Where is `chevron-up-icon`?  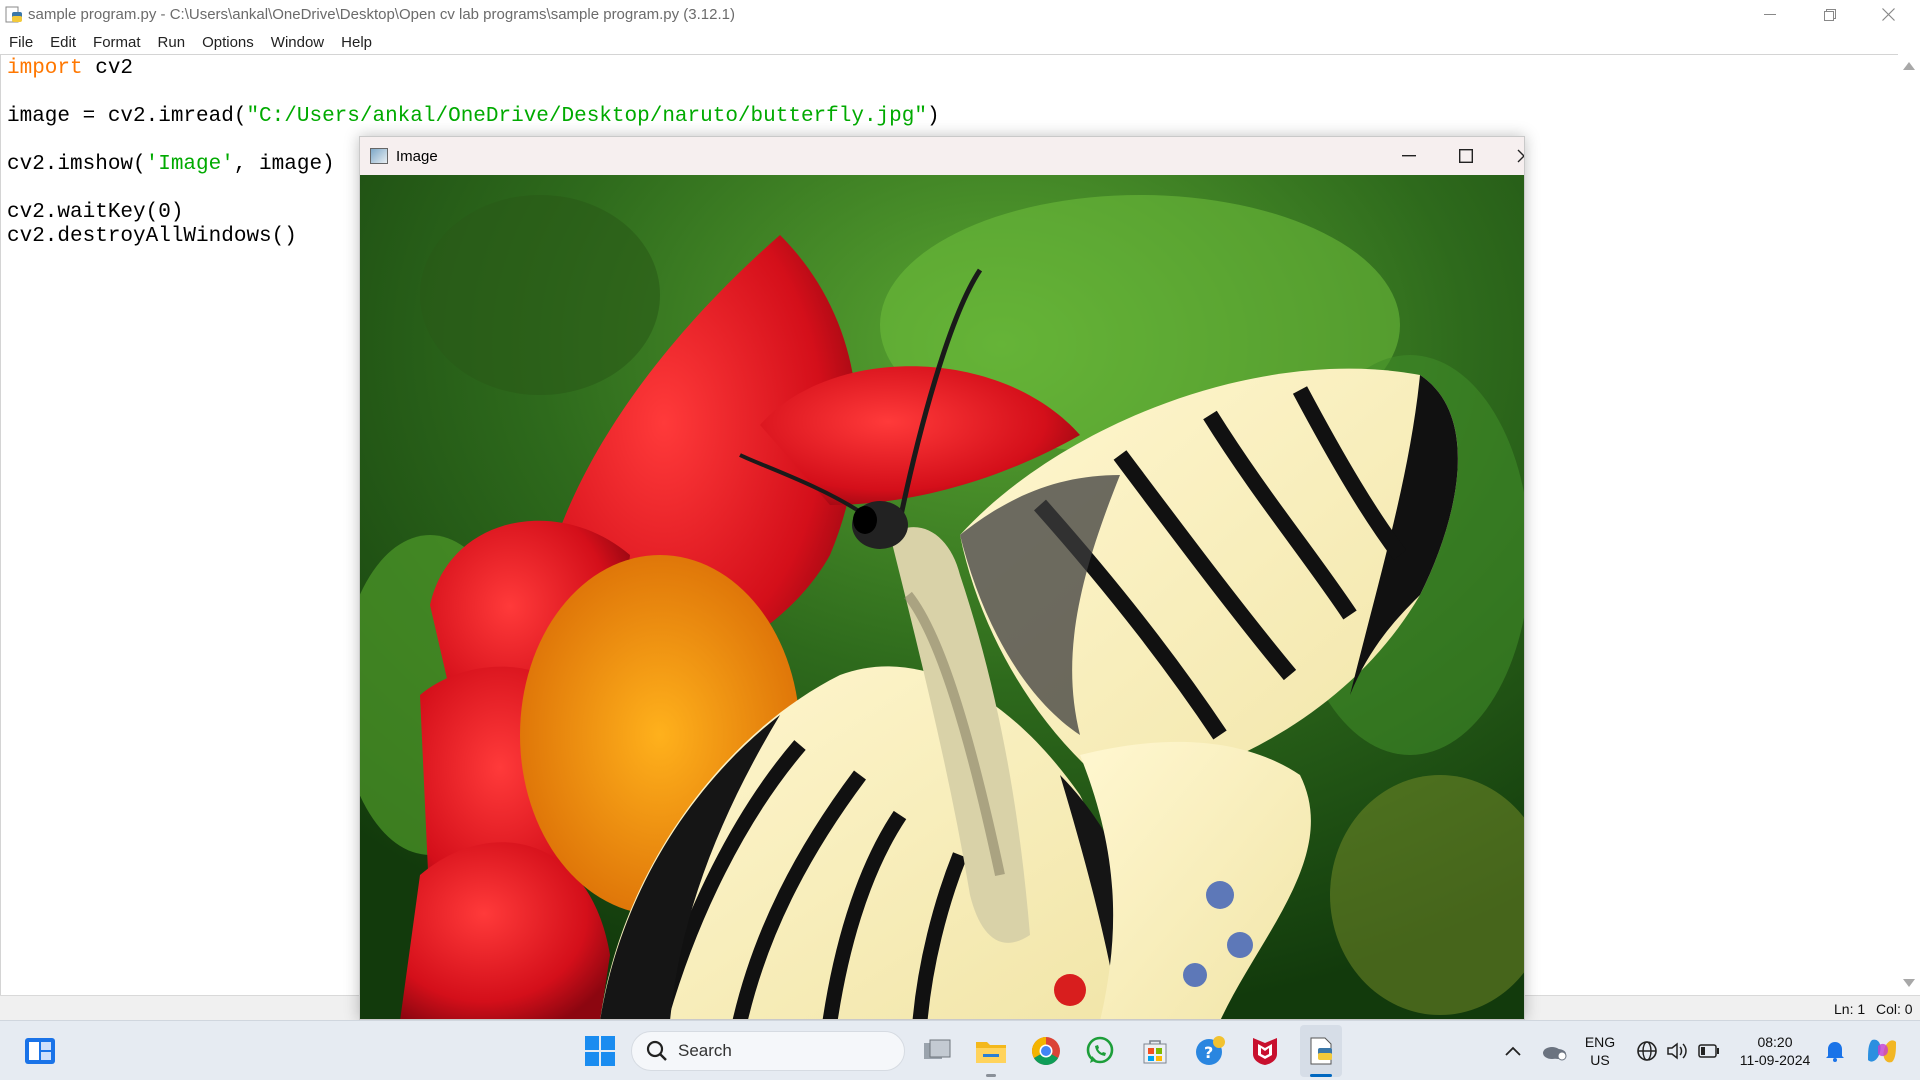
chevron-up-icon is located at coordinates (1513, 1051).